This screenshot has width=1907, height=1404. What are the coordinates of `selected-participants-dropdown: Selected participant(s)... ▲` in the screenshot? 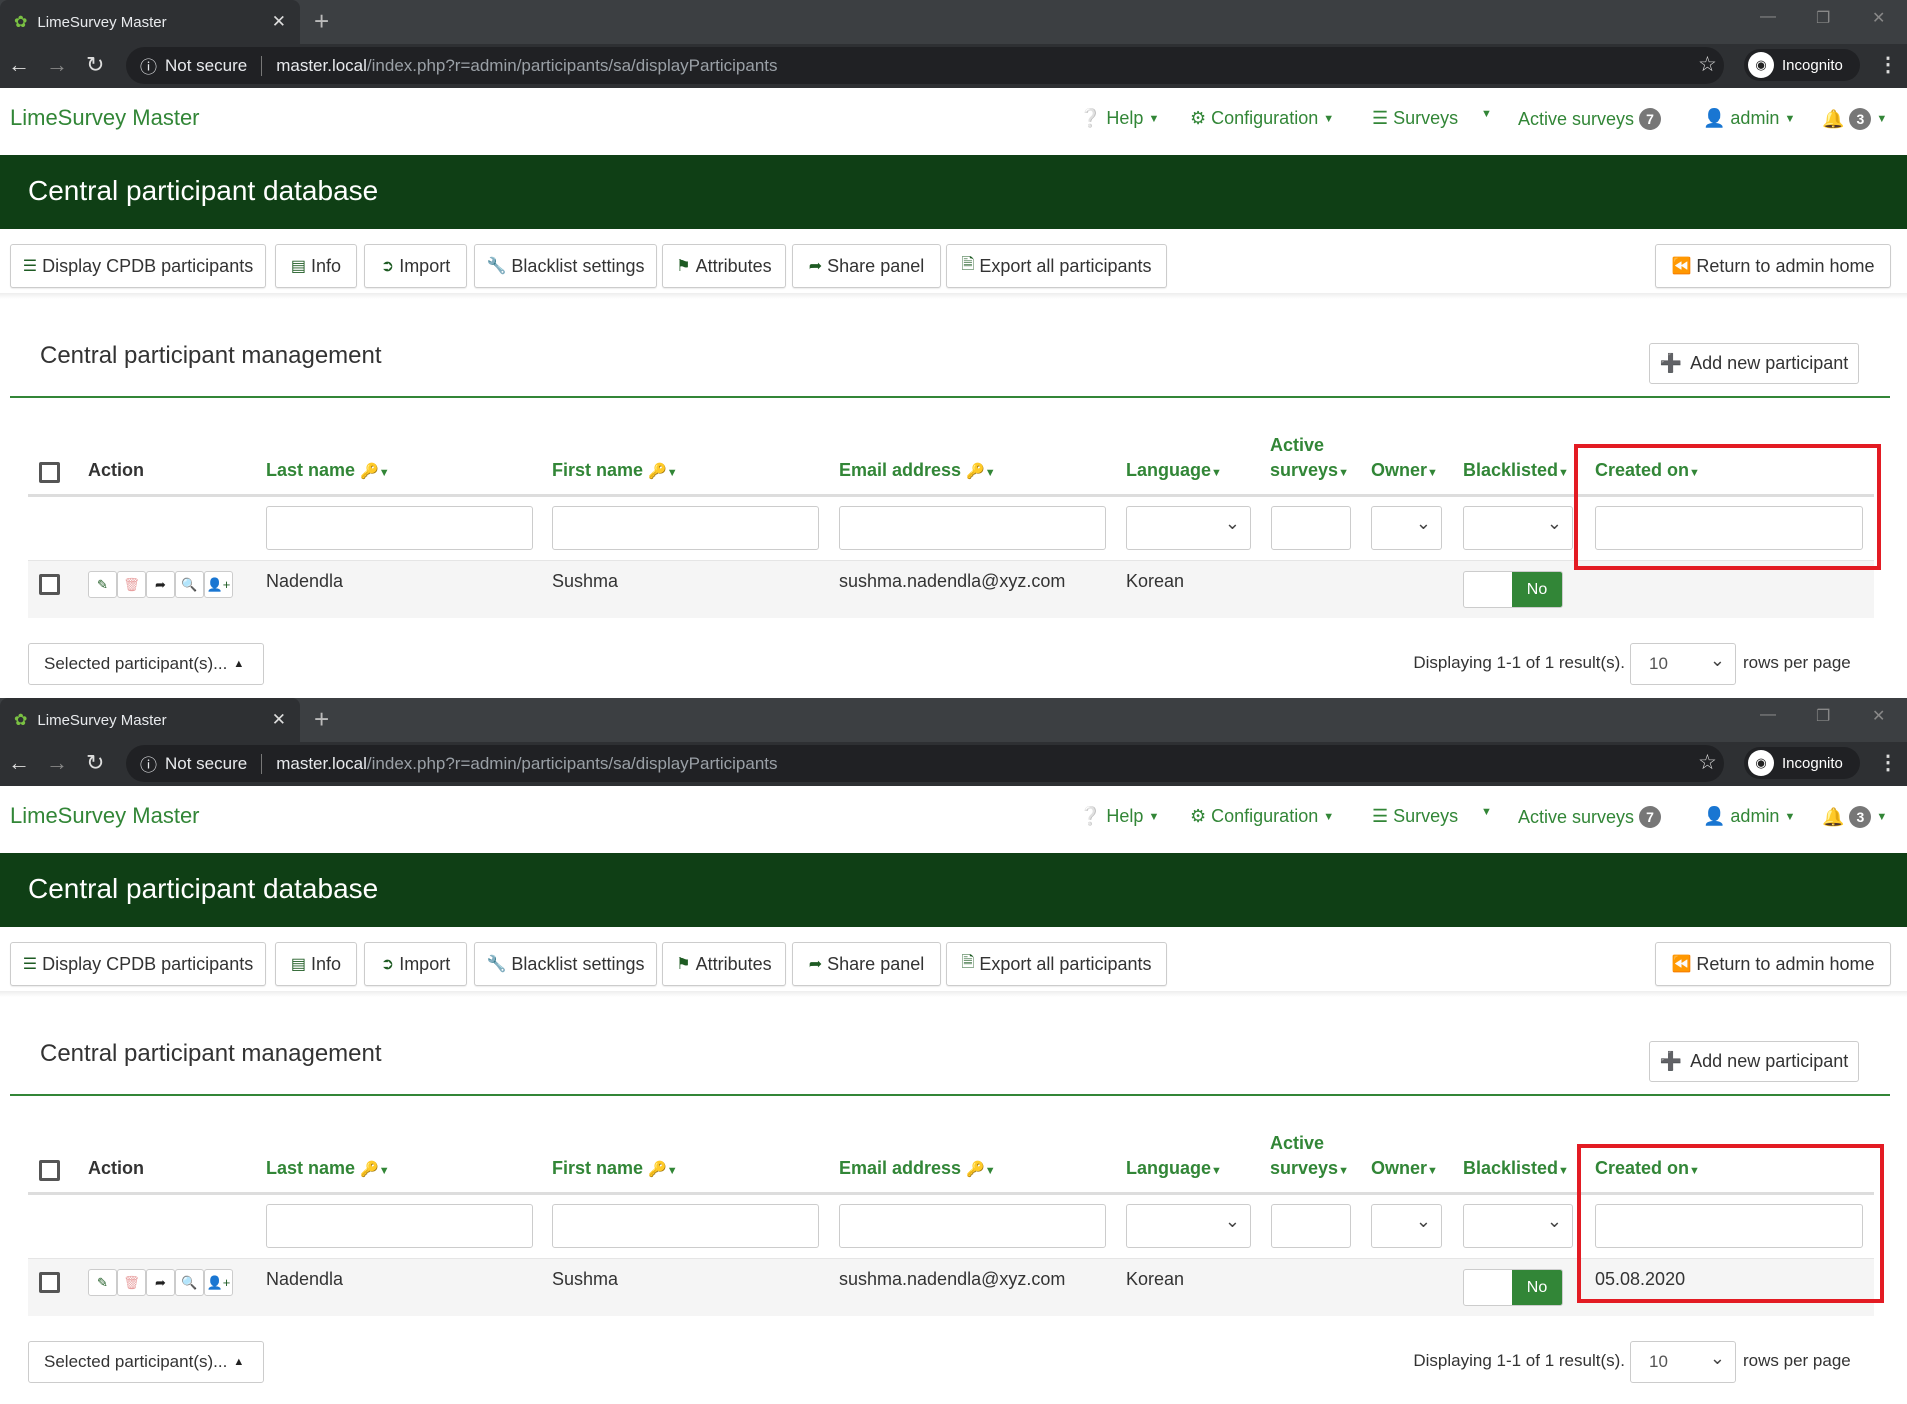 It's located at (146, 1362).